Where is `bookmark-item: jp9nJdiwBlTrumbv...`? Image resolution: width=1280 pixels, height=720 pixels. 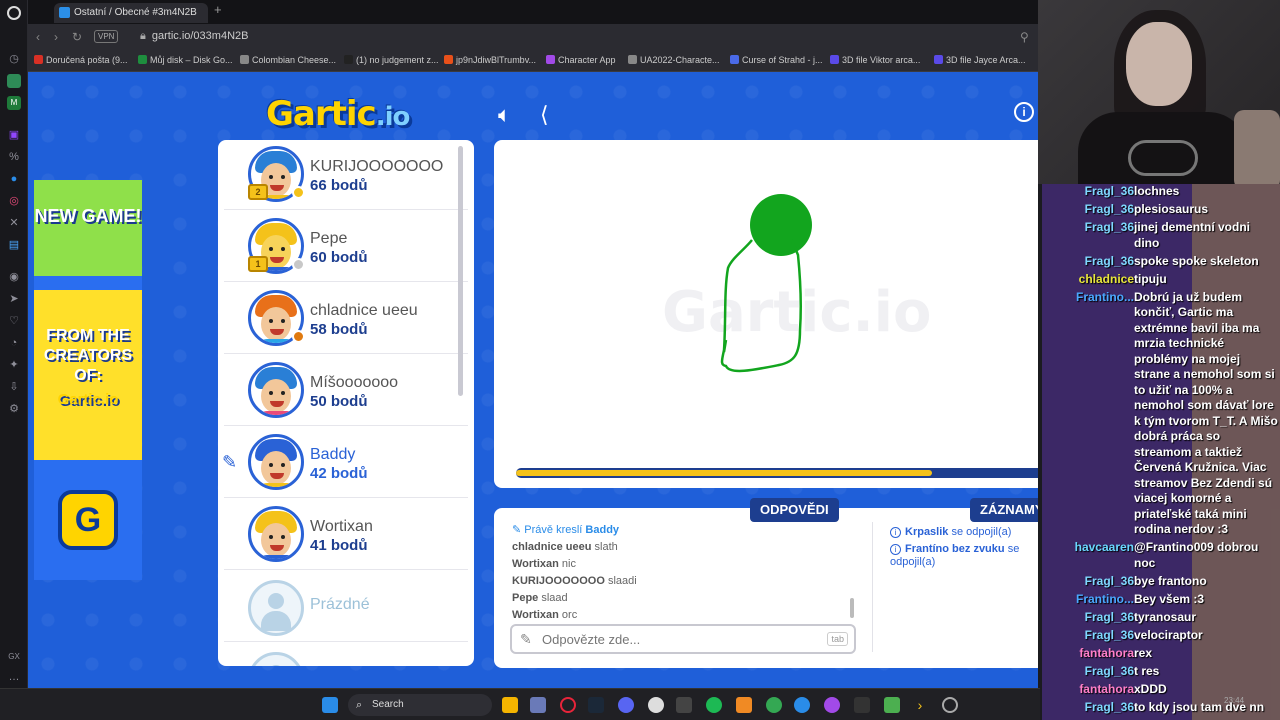 bookmark-item: jp9nJdiwBlTrumbv... is located at coordinates (490, 60).